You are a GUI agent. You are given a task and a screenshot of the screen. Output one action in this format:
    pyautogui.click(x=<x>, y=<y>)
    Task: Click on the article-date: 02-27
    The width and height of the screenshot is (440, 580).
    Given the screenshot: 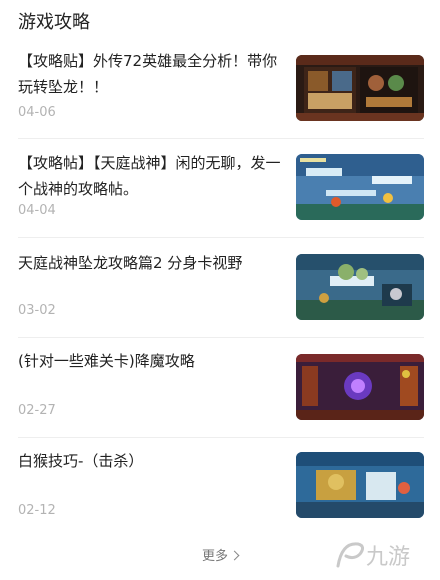 What is the action you would take?
    pyautogui.click(x=37, y=410)
    